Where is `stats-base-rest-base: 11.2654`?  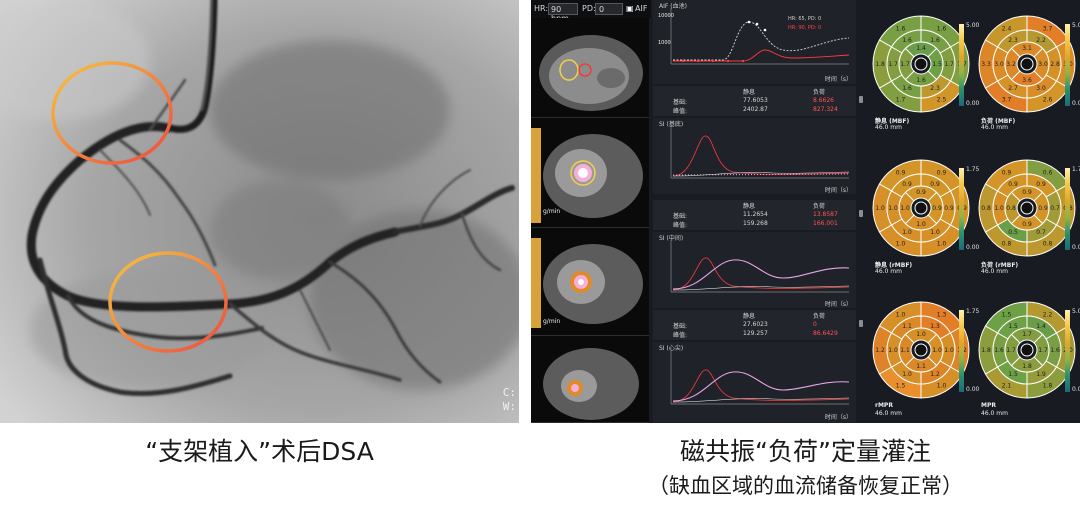 stats-base-rest-base: 11.2654 is located at coordinates (755, 214).